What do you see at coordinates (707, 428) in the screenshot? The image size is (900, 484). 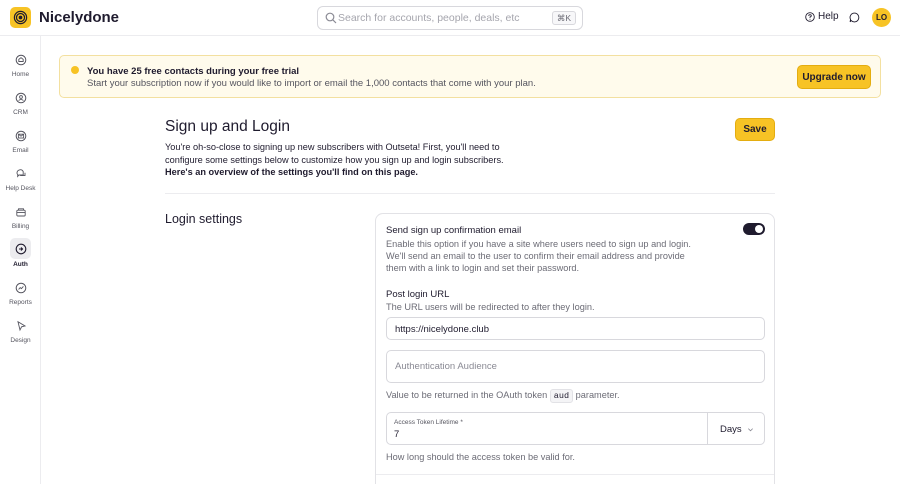 I see `field-separator` at bounding box center [707, 428].